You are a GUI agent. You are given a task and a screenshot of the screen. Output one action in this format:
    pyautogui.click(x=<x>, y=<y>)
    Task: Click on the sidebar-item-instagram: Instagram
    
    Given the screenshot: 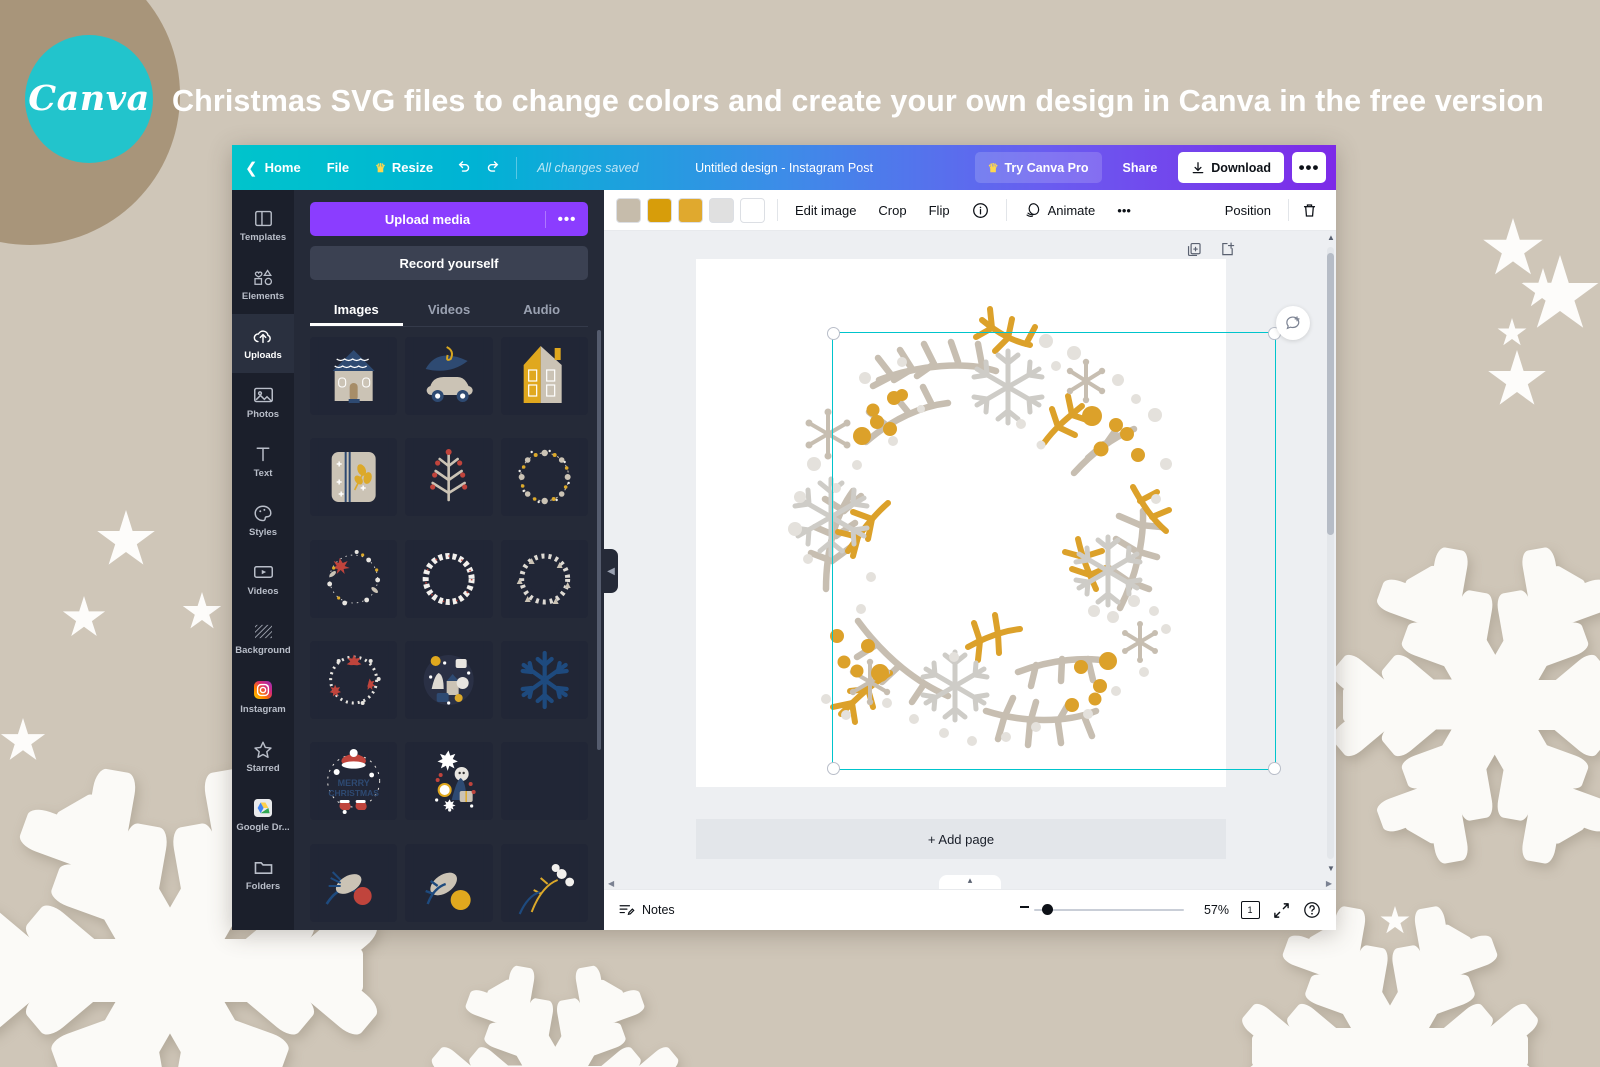 What is the action you would take?
    pyautogui.click(x=263, y=697)
    